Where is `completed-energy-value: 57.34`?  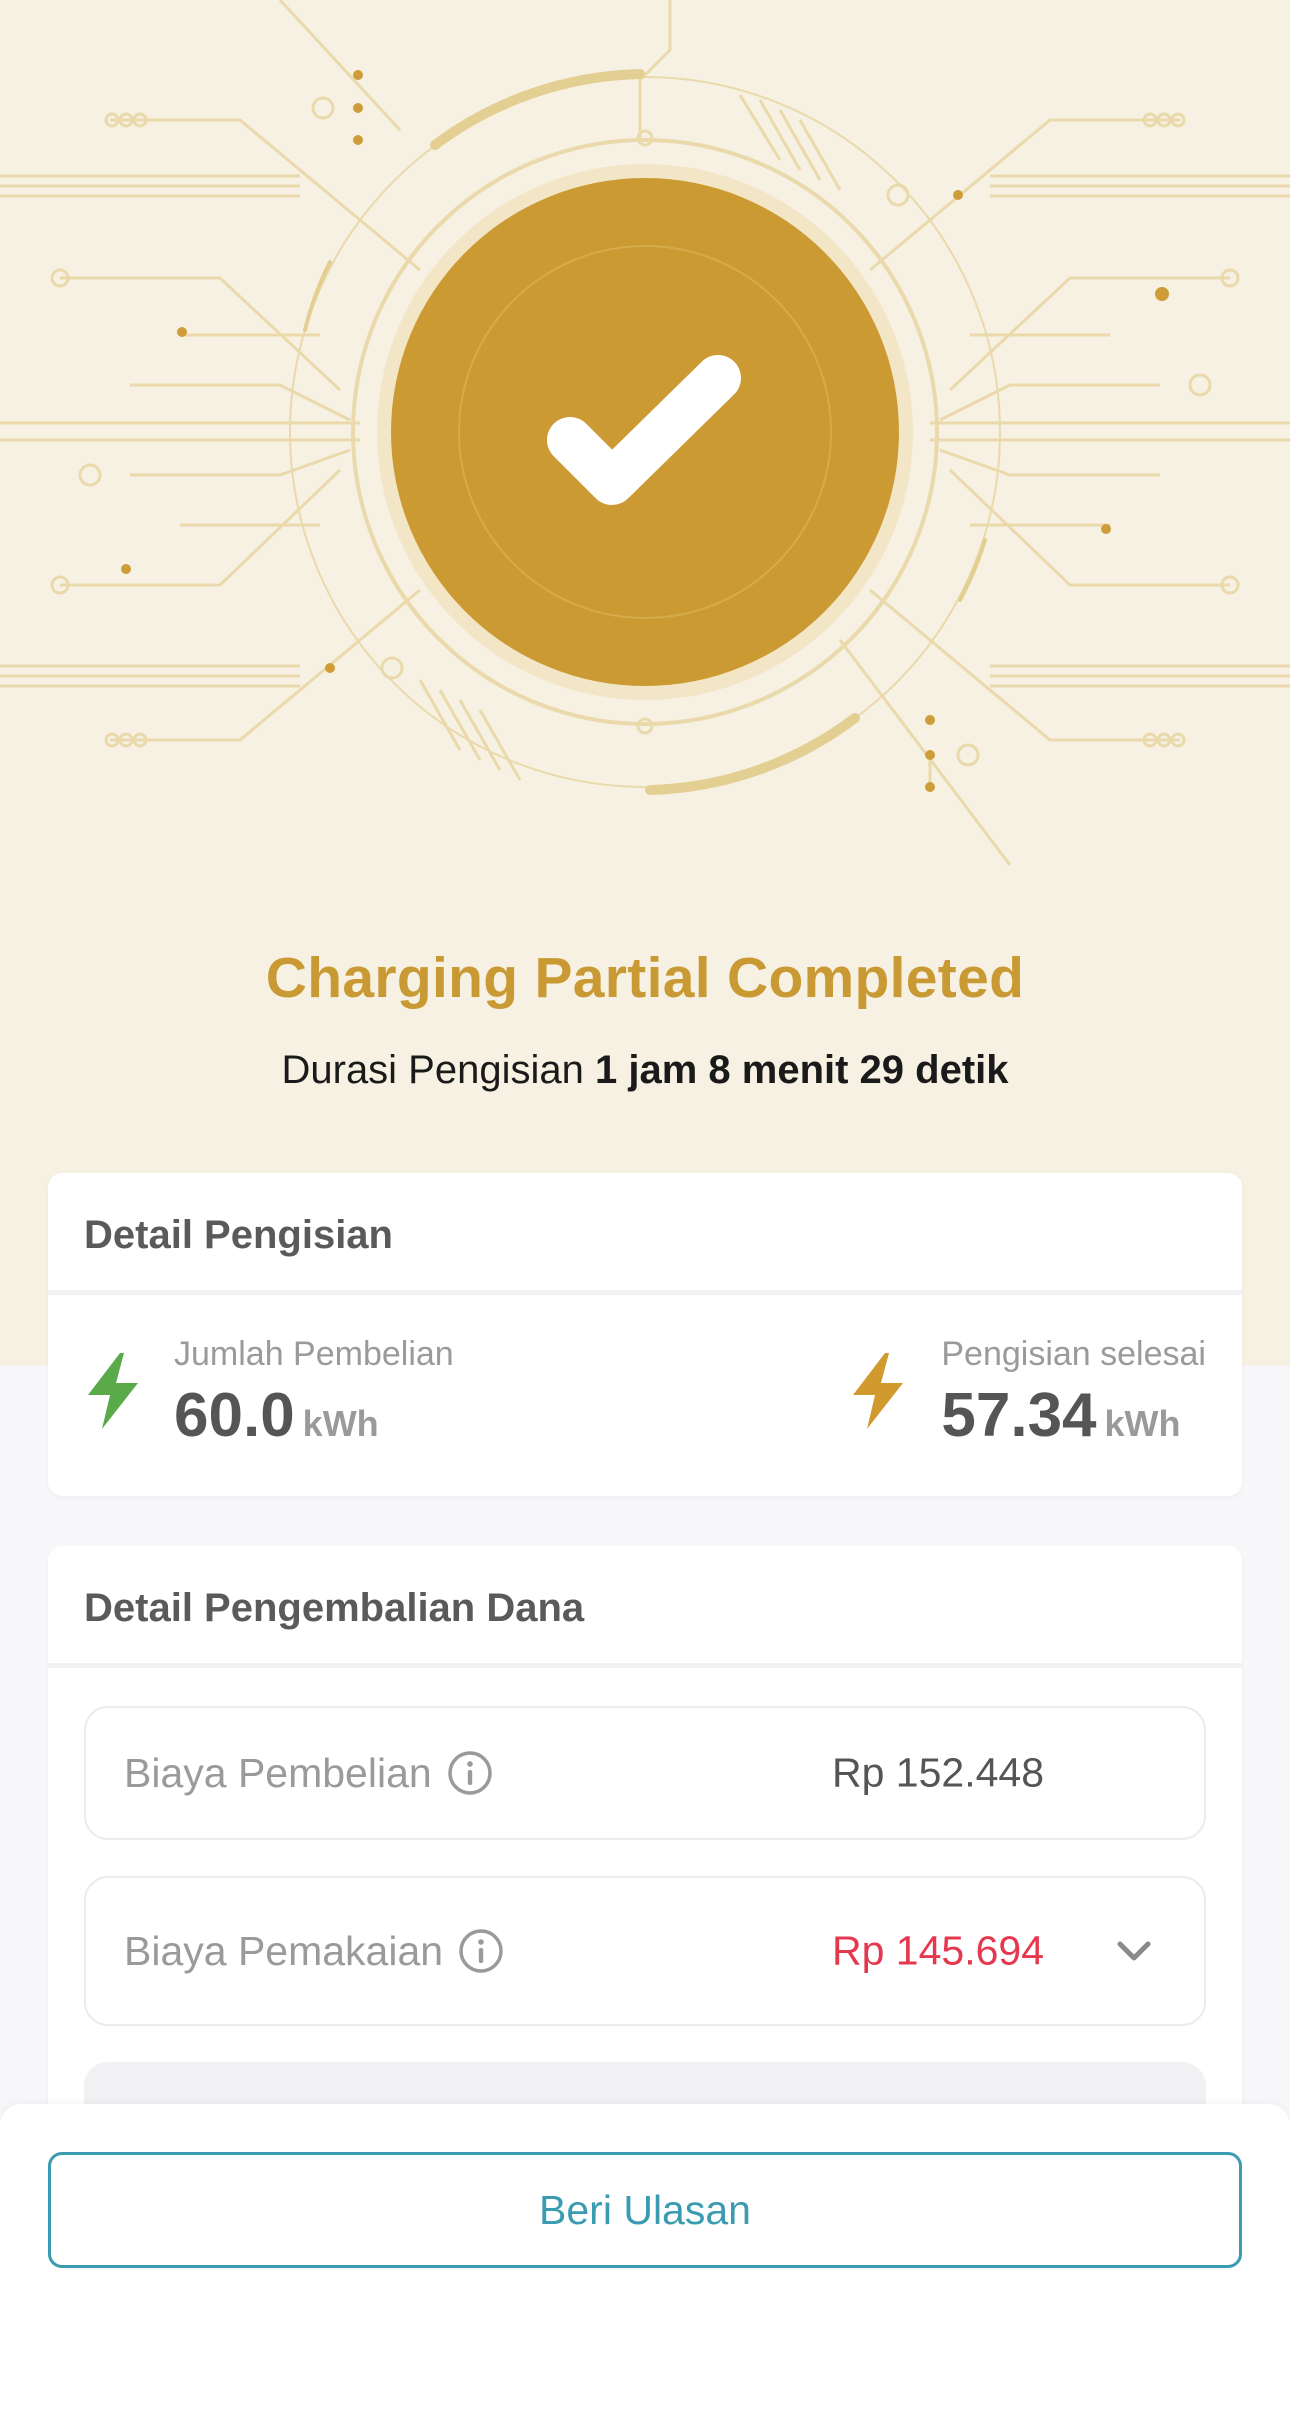 completed-energy-value: 57.34 is located at coordinates (1019, 1415).